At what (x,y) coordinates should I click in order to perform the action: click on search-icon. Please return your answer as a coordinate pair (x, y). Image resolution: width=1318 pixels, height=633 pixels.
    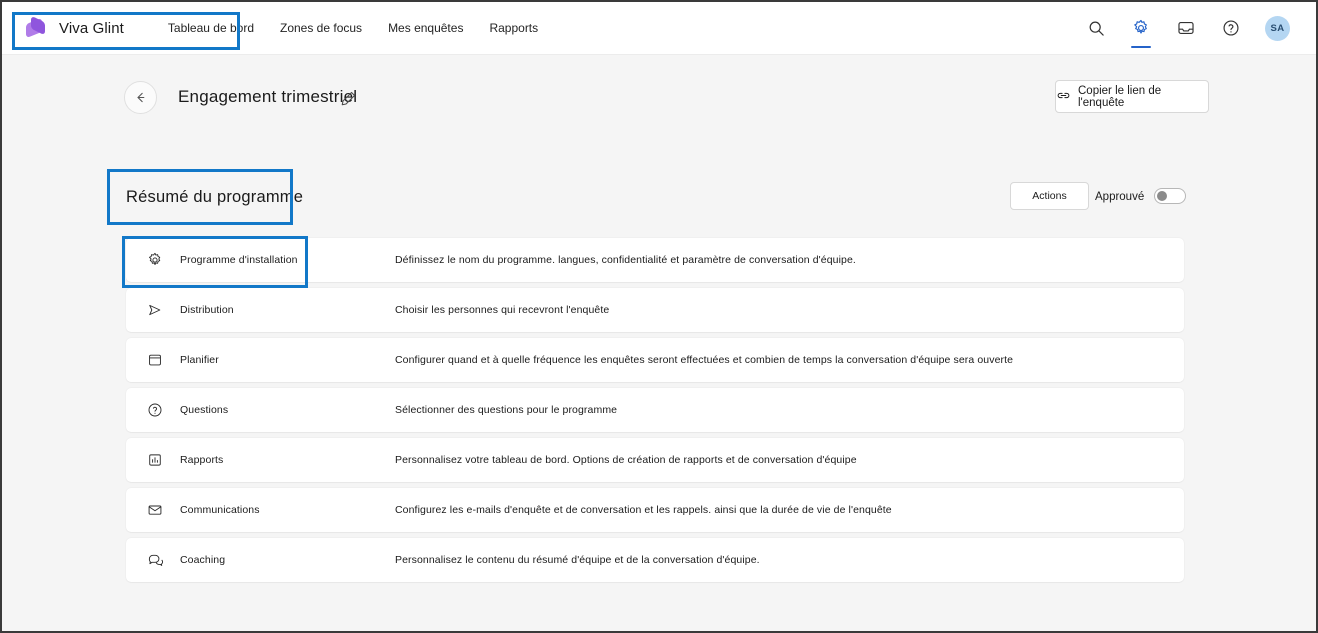
    Looking at the image, I should click on (1096, 28).